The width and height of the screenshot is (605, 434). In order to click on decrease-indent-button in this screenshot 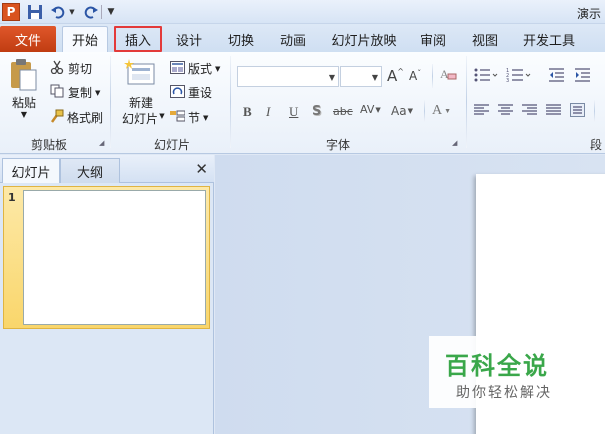, I will do `click(557, 76)`.